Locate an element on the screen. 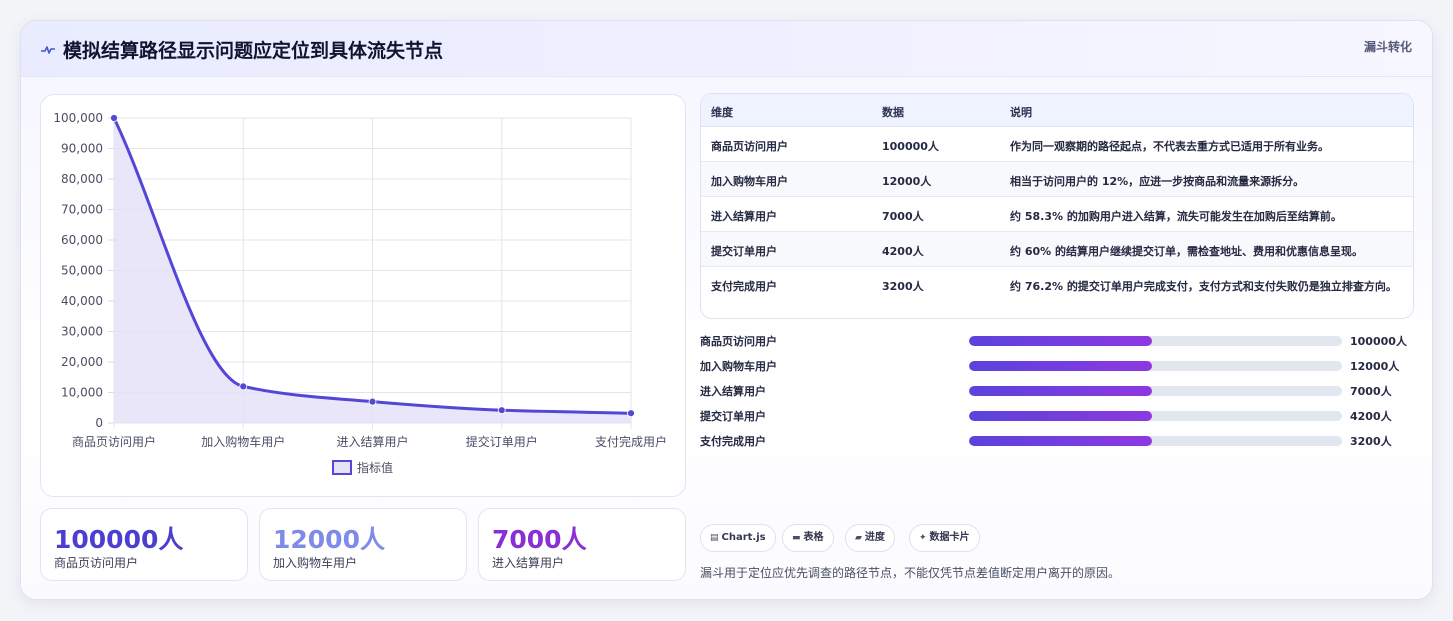 This screenshot has height=621, width=1453. table-icon: ▬ is located at coordinates (796, 538).